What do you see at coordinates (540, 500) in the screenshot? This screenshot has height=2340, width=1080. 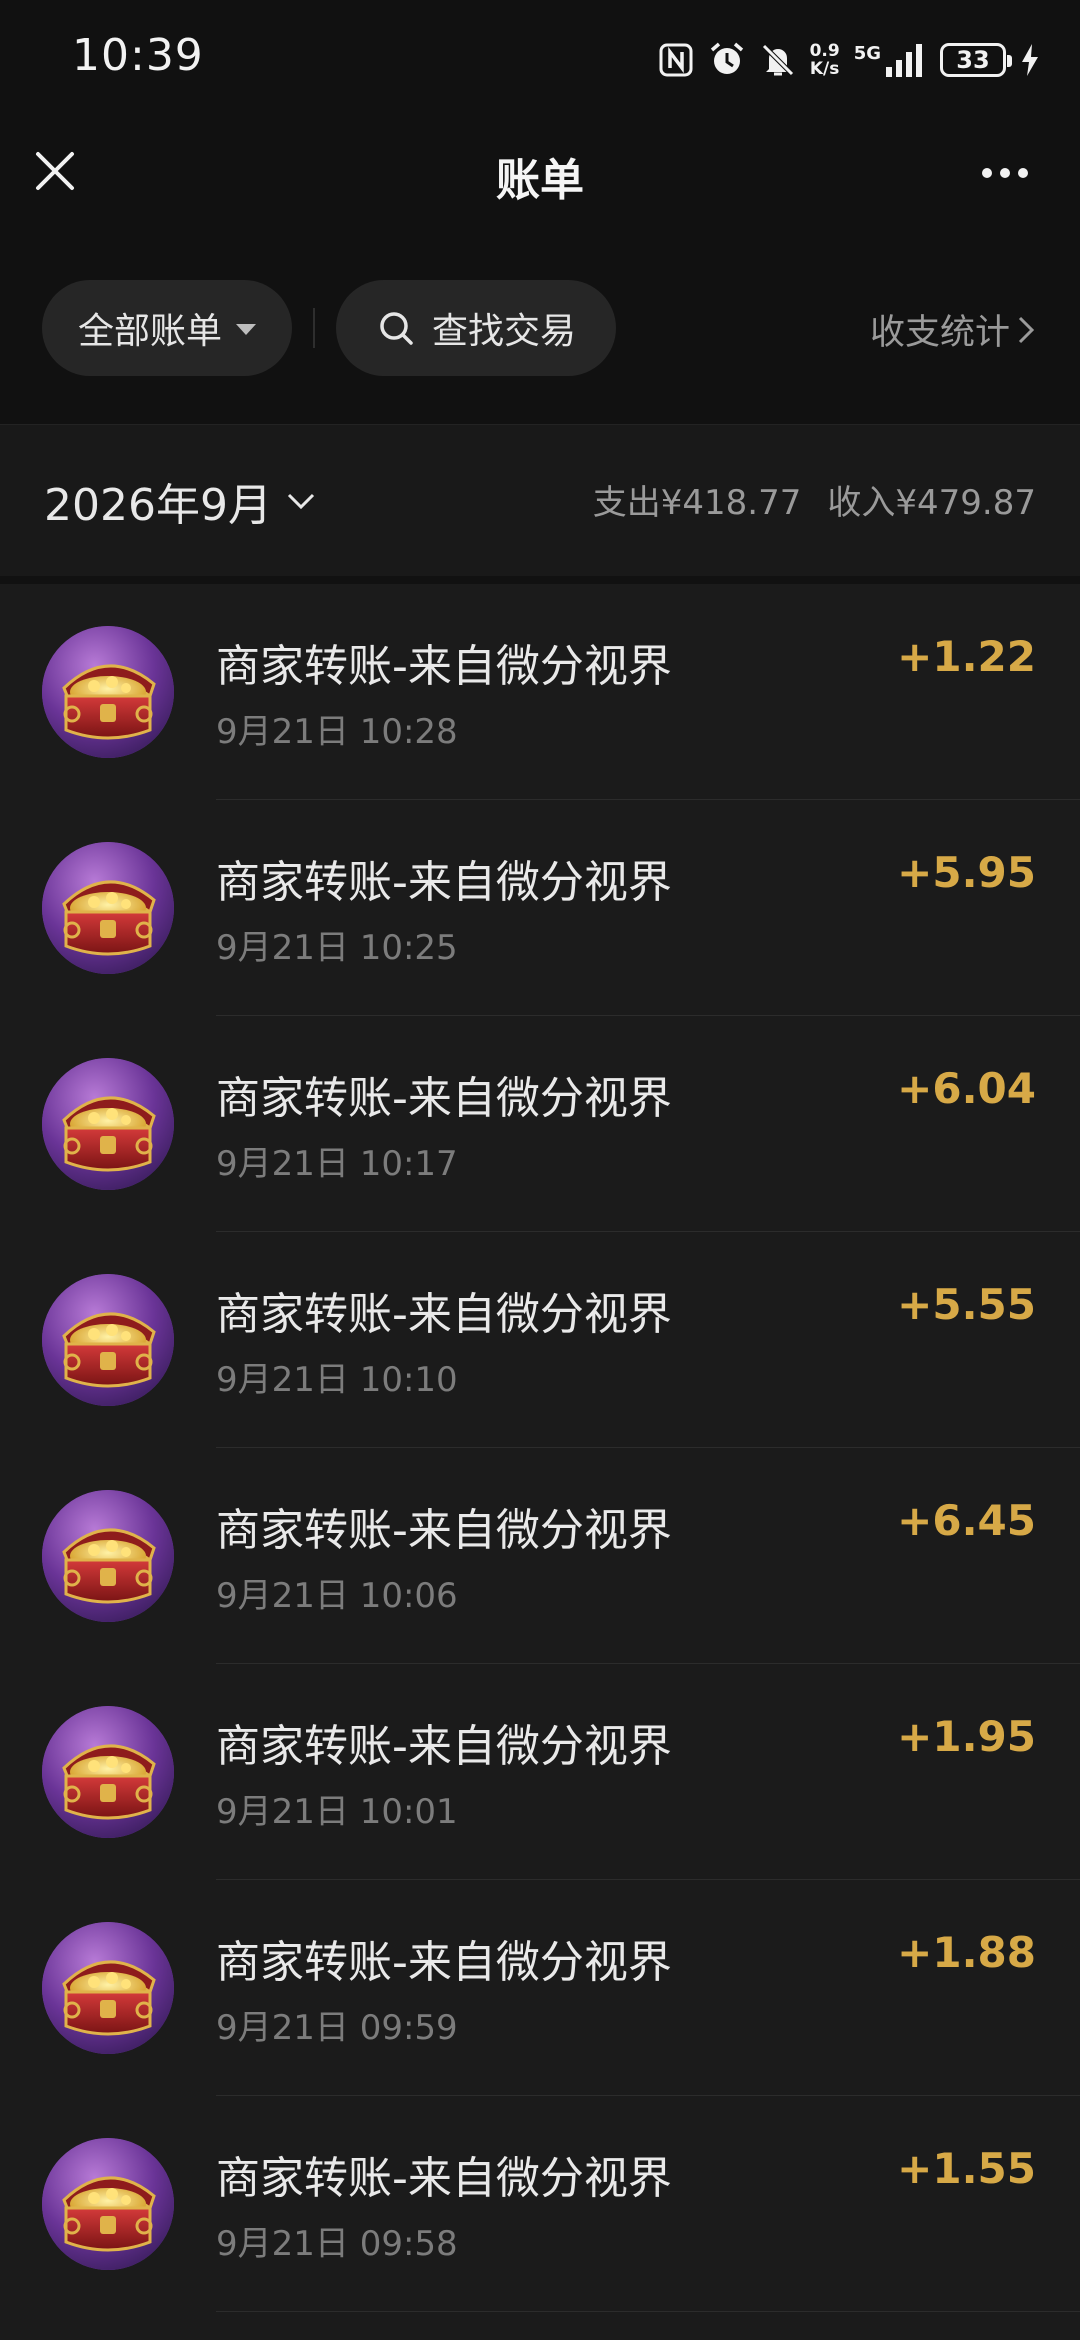 I see `month-summary-bar: 2026年9月 支出¥418.77 收入¥479.87` at bounding box center [540, 500].